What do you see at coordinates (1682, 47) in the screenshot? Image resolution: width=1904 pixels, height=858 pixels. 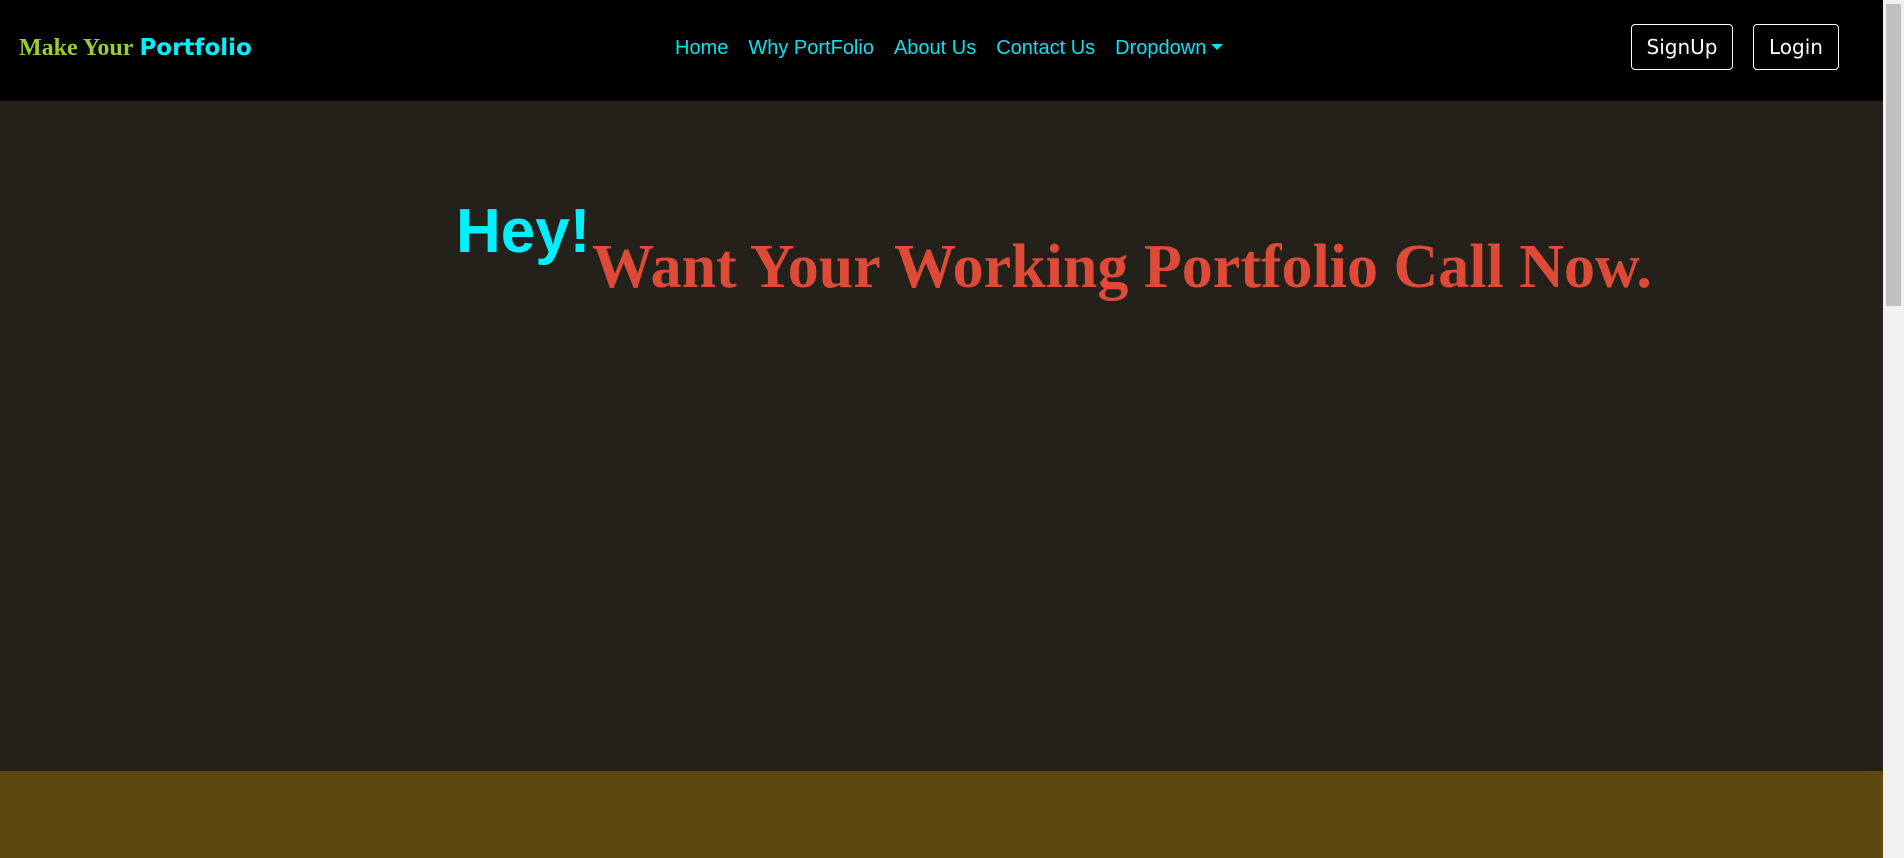 I see `signup-button: SignUp` at bounding box center [1682, 47].